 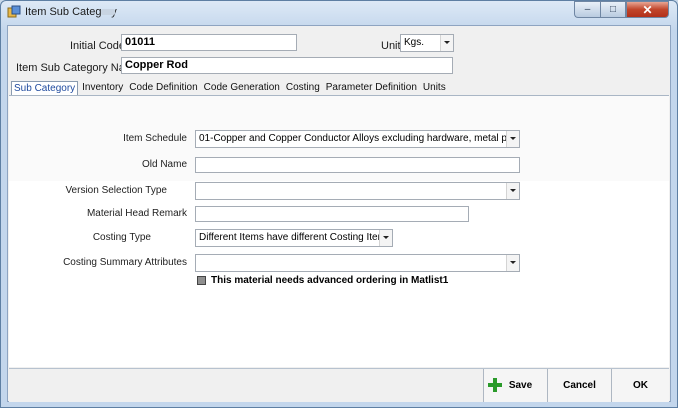 I want to click on cancel-label: Cancel, so click(x=579, y=385).